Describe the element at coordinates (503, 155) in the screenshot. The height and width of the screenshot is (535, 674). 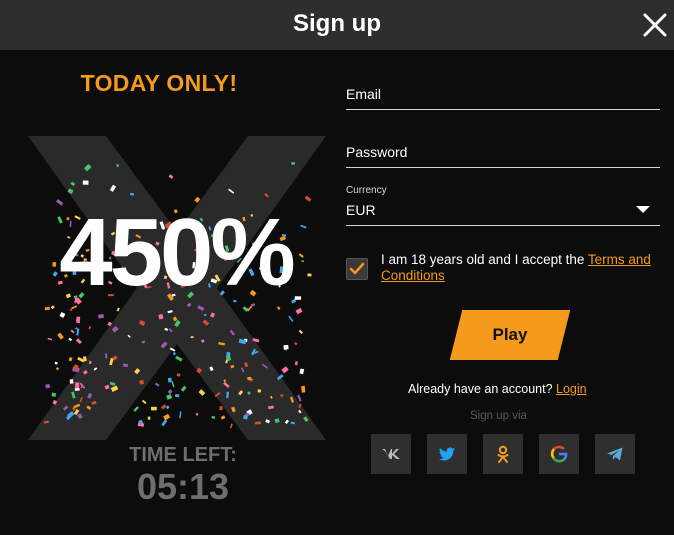
I see `password-field: Password` at that location.